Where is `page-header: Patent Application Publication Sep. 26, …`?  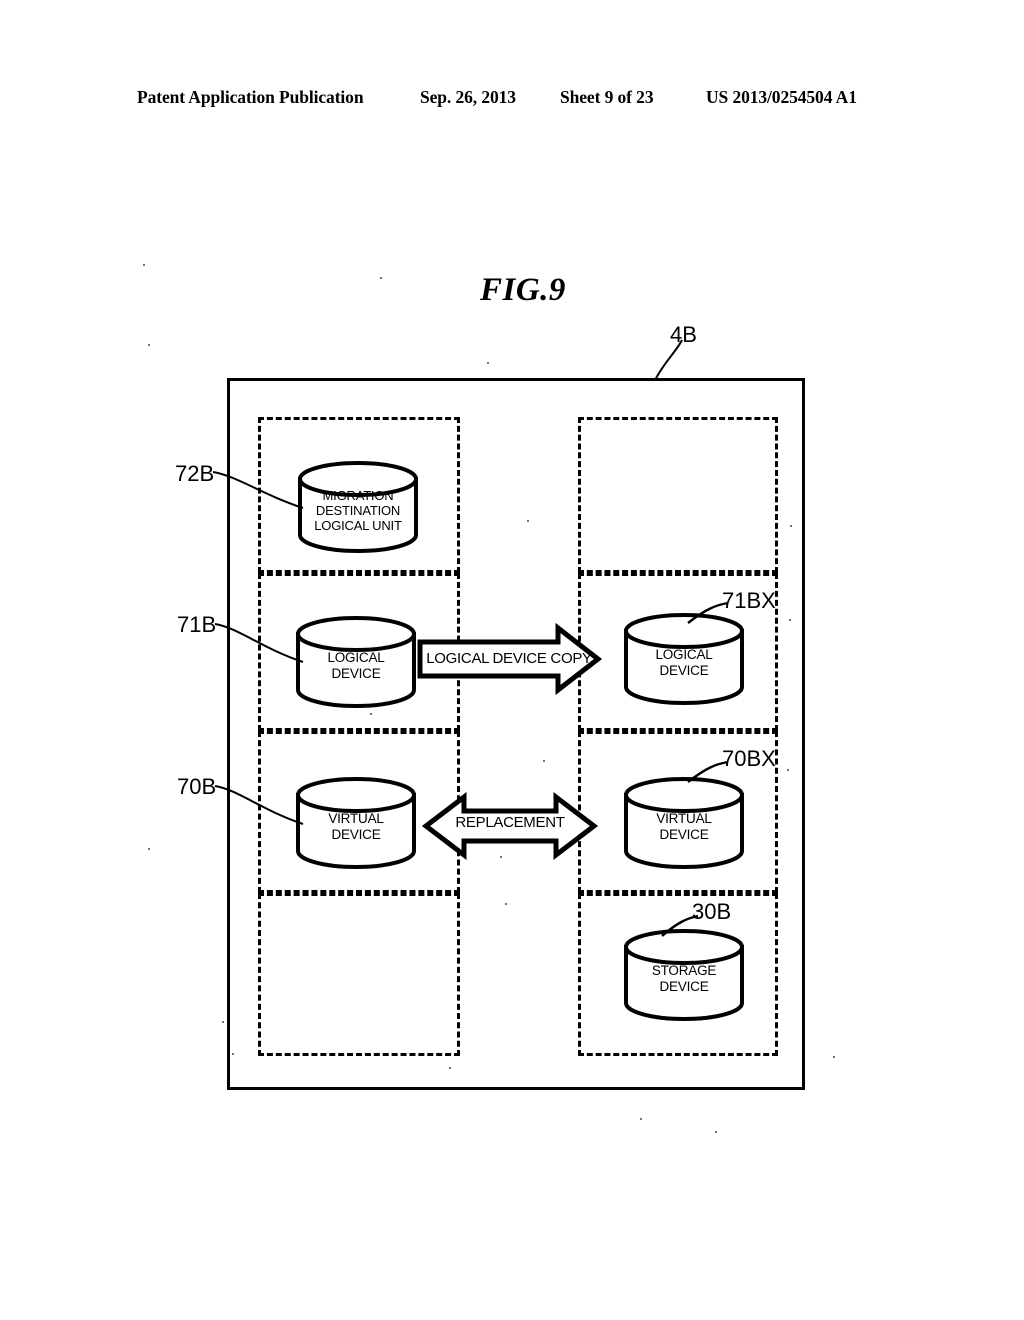 page-header: Patent Application Publication Sep. 26, … is located at coordinates (512, 97).